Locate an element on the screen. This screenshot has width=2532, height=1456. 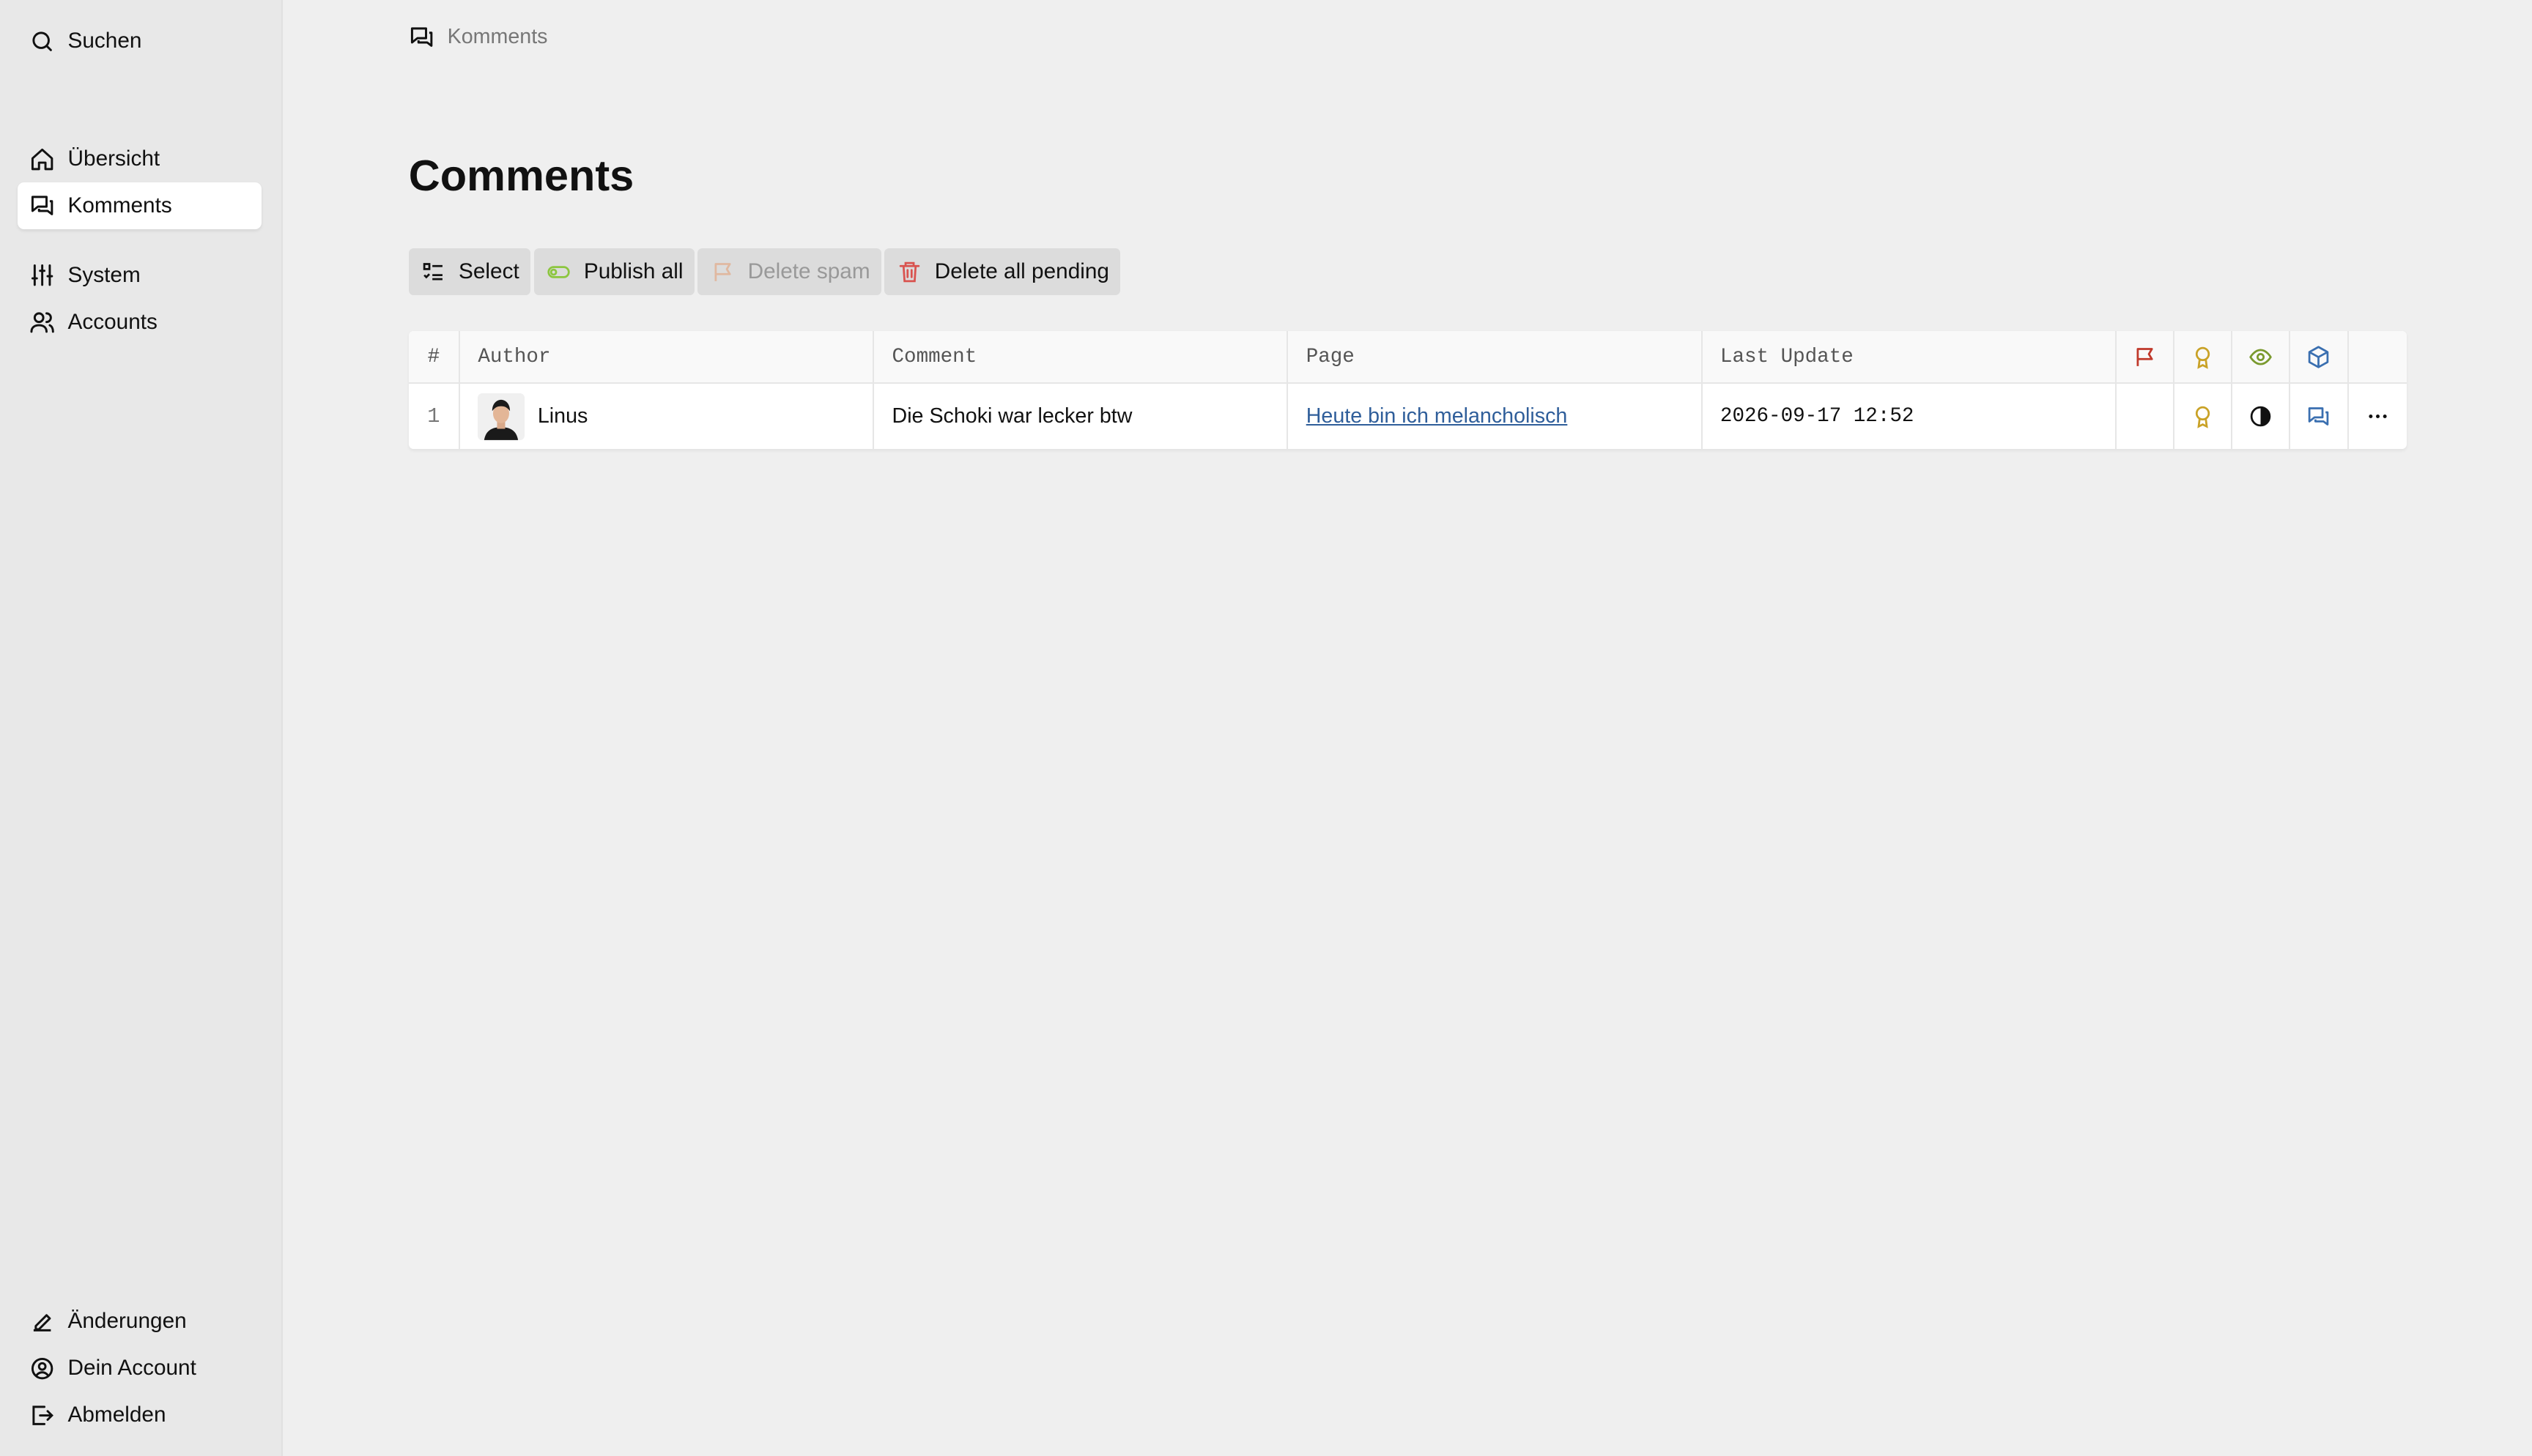
search-label: Suchen is located at coordinates (104, 41).